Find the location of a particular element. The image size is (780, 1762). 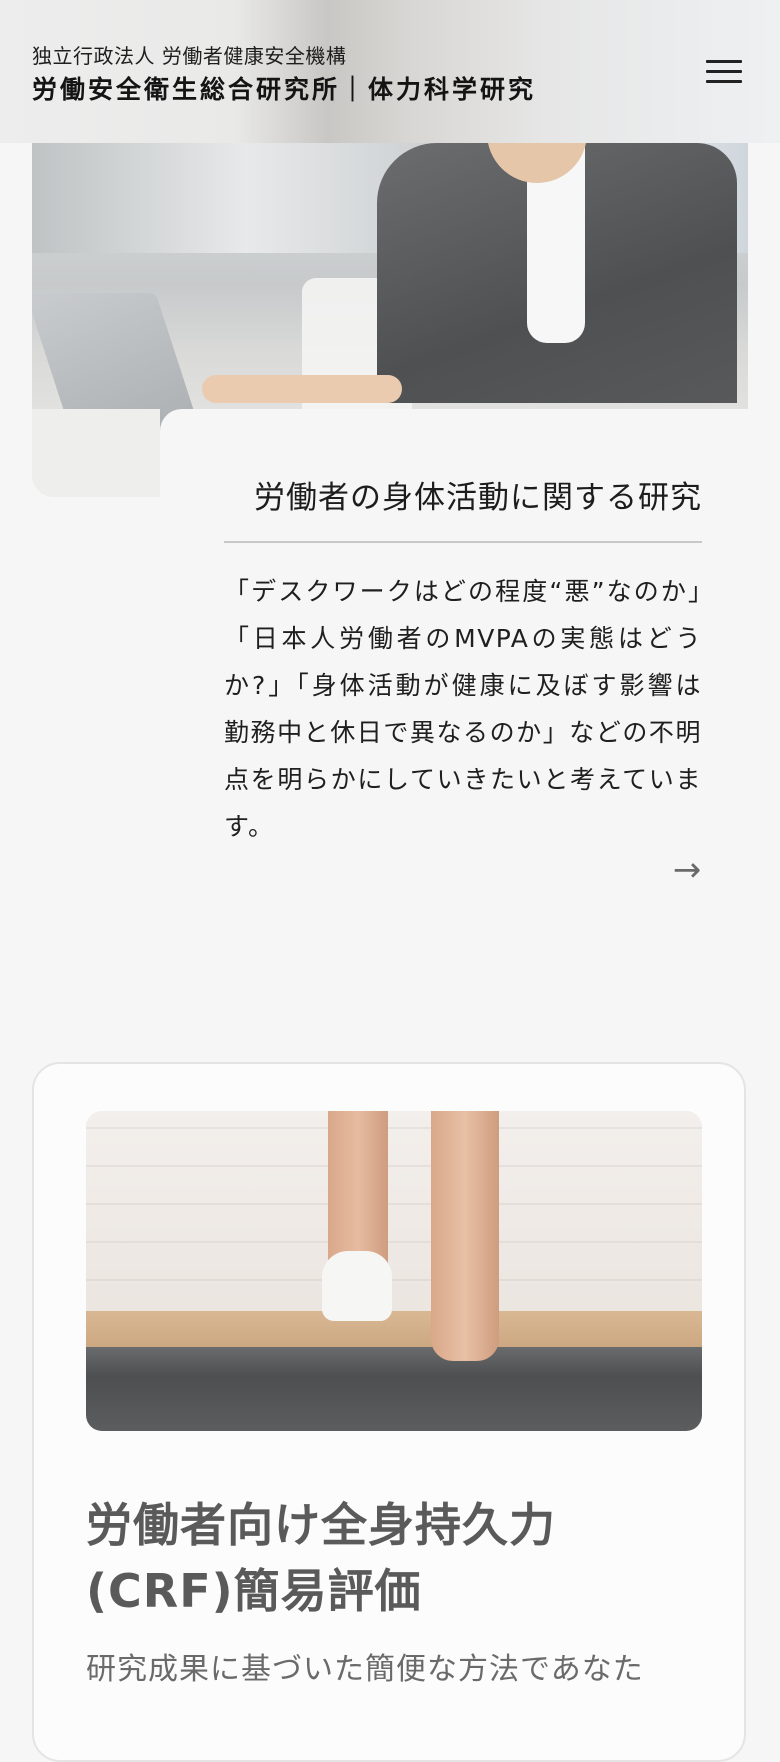

hamburger-menu-button is located at coordinates (724, 72).